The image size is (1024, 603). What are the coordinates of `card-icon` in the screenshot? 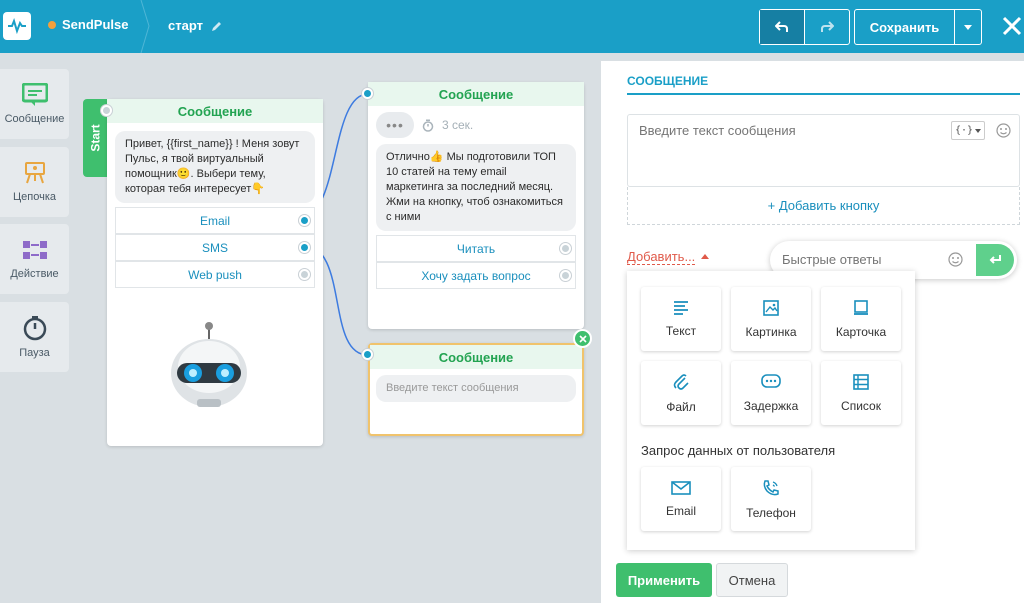 It's located at (861, 307).